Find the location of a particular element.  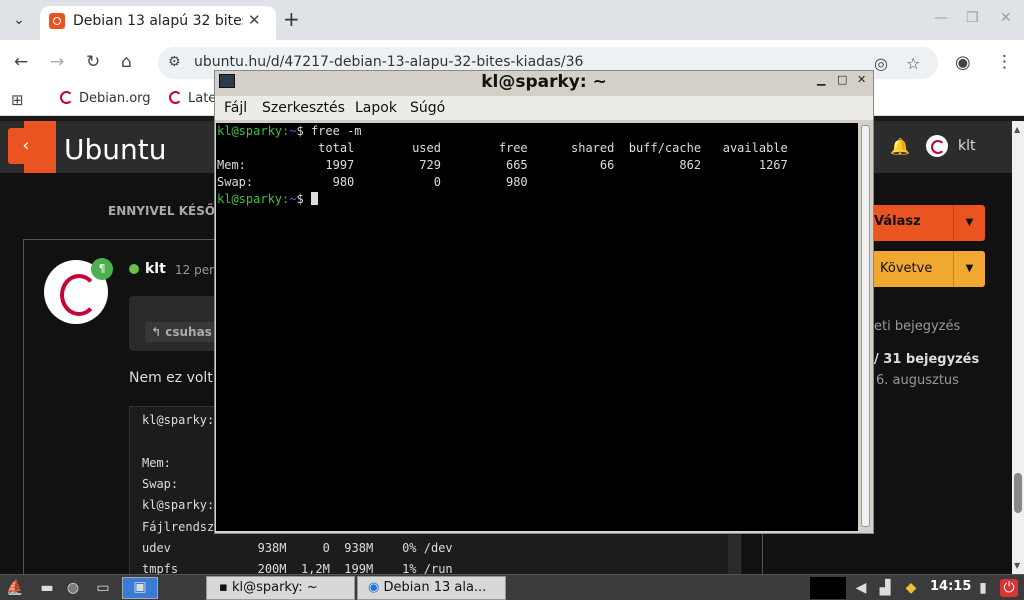

code-line: Fájlrendsz is located at coordinates (178, 527).